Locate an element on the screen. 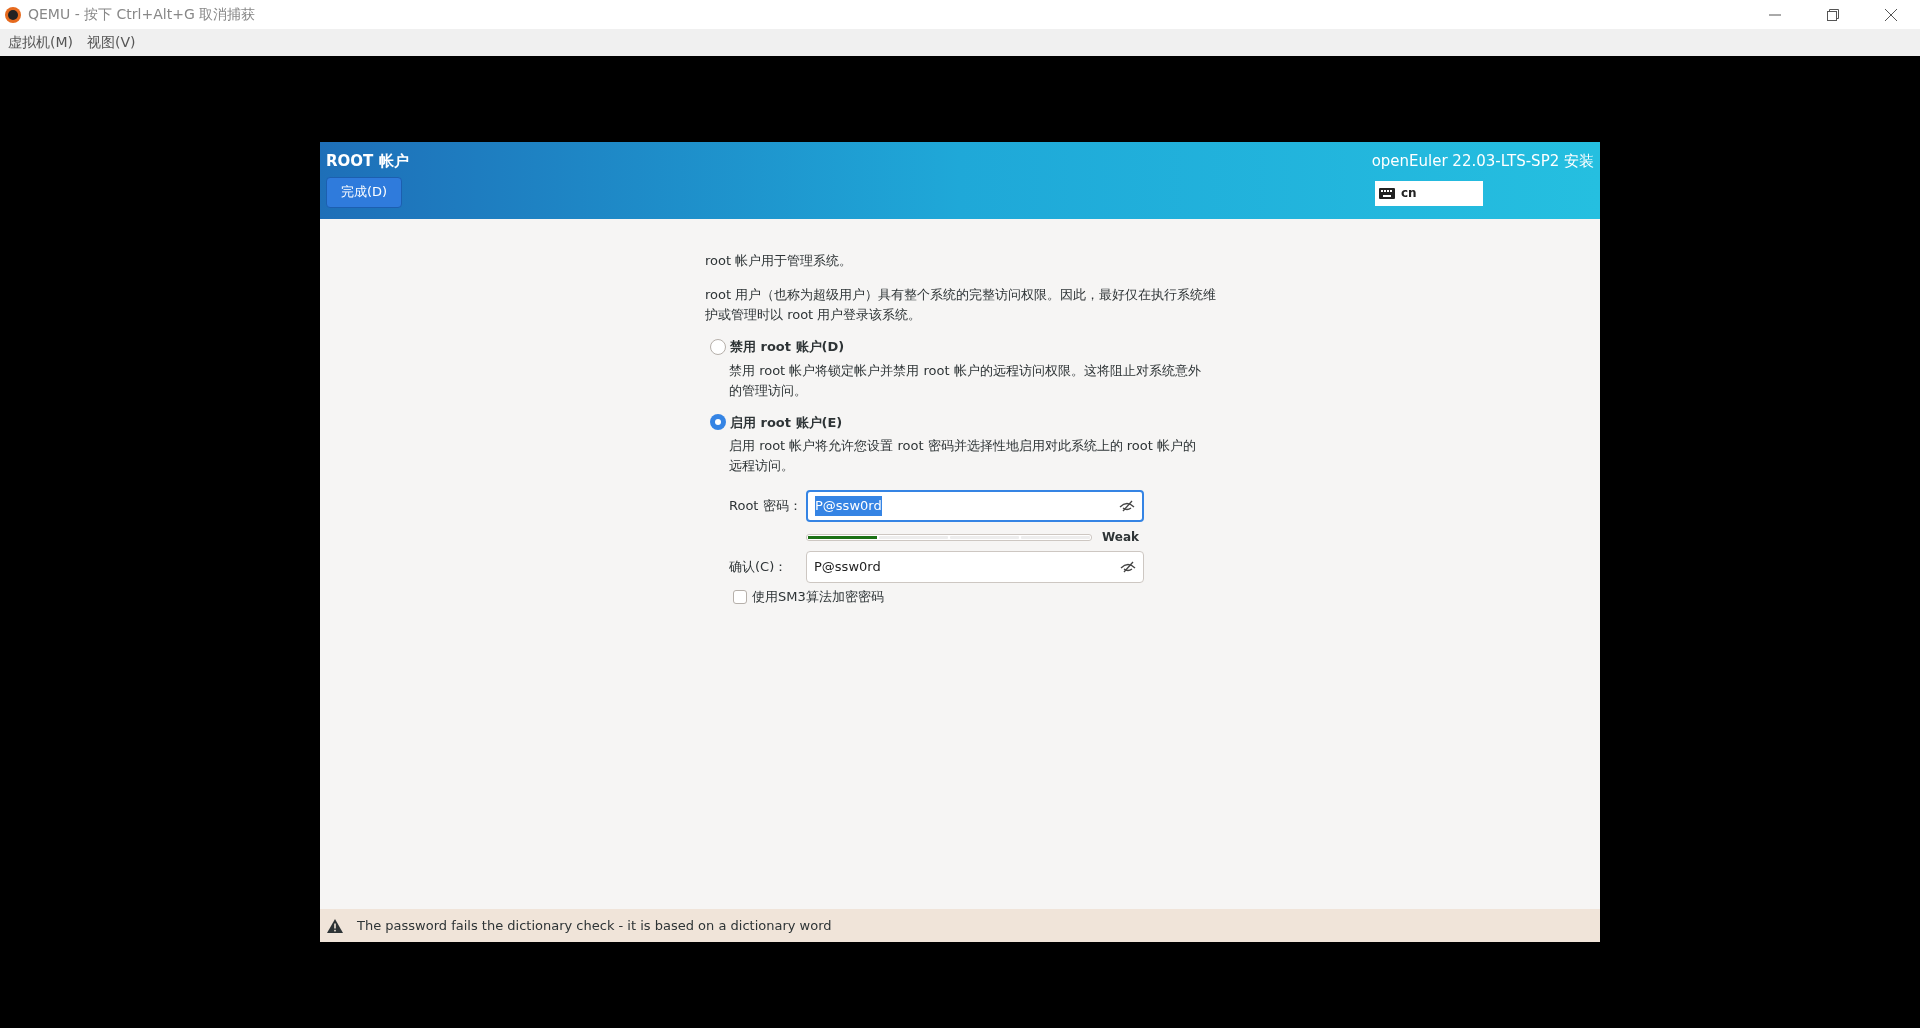  menu-item: 虚拟机(M) is located at coordinates (40, 42).